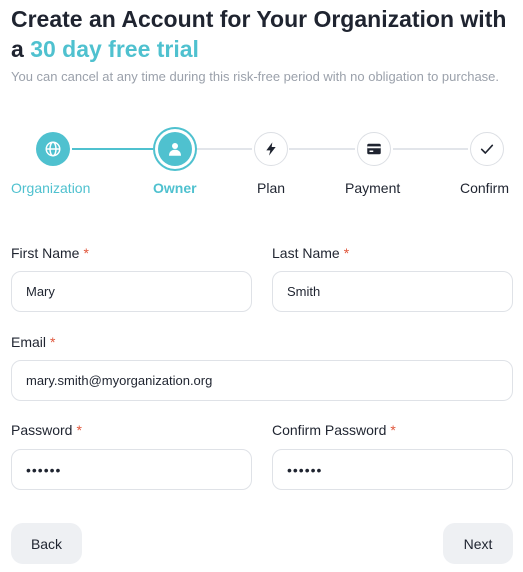  I want to click on step-organization, so click(53, 149).